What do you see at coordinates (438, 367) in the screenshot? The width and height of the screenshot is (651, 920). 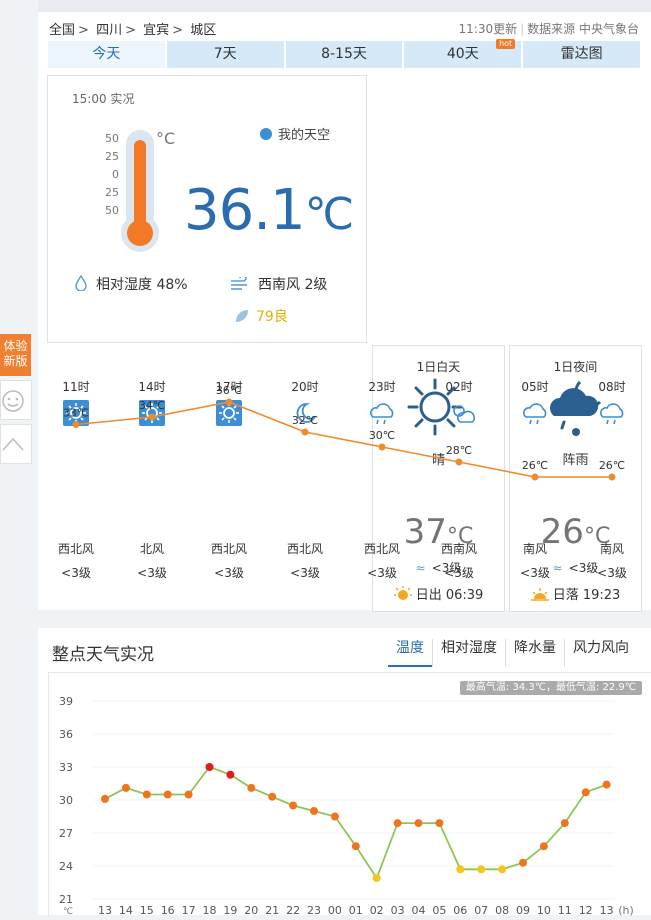 I see `day-heading: 1日白天` at bounding box center [438, 367].